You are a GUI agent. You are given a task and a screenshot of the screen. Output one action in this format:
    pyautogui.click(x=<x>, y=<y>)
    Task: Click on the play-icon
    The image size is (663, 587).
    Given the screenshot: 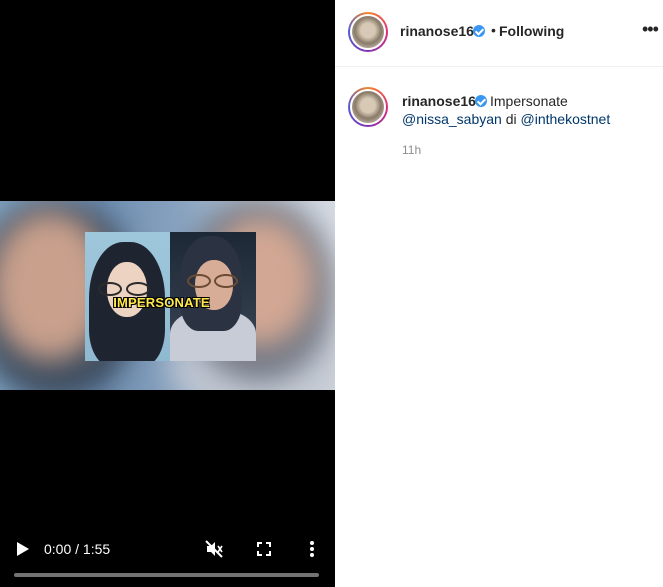 What is the action you would take?
    pyautogui.click(x=23, y=549)
    